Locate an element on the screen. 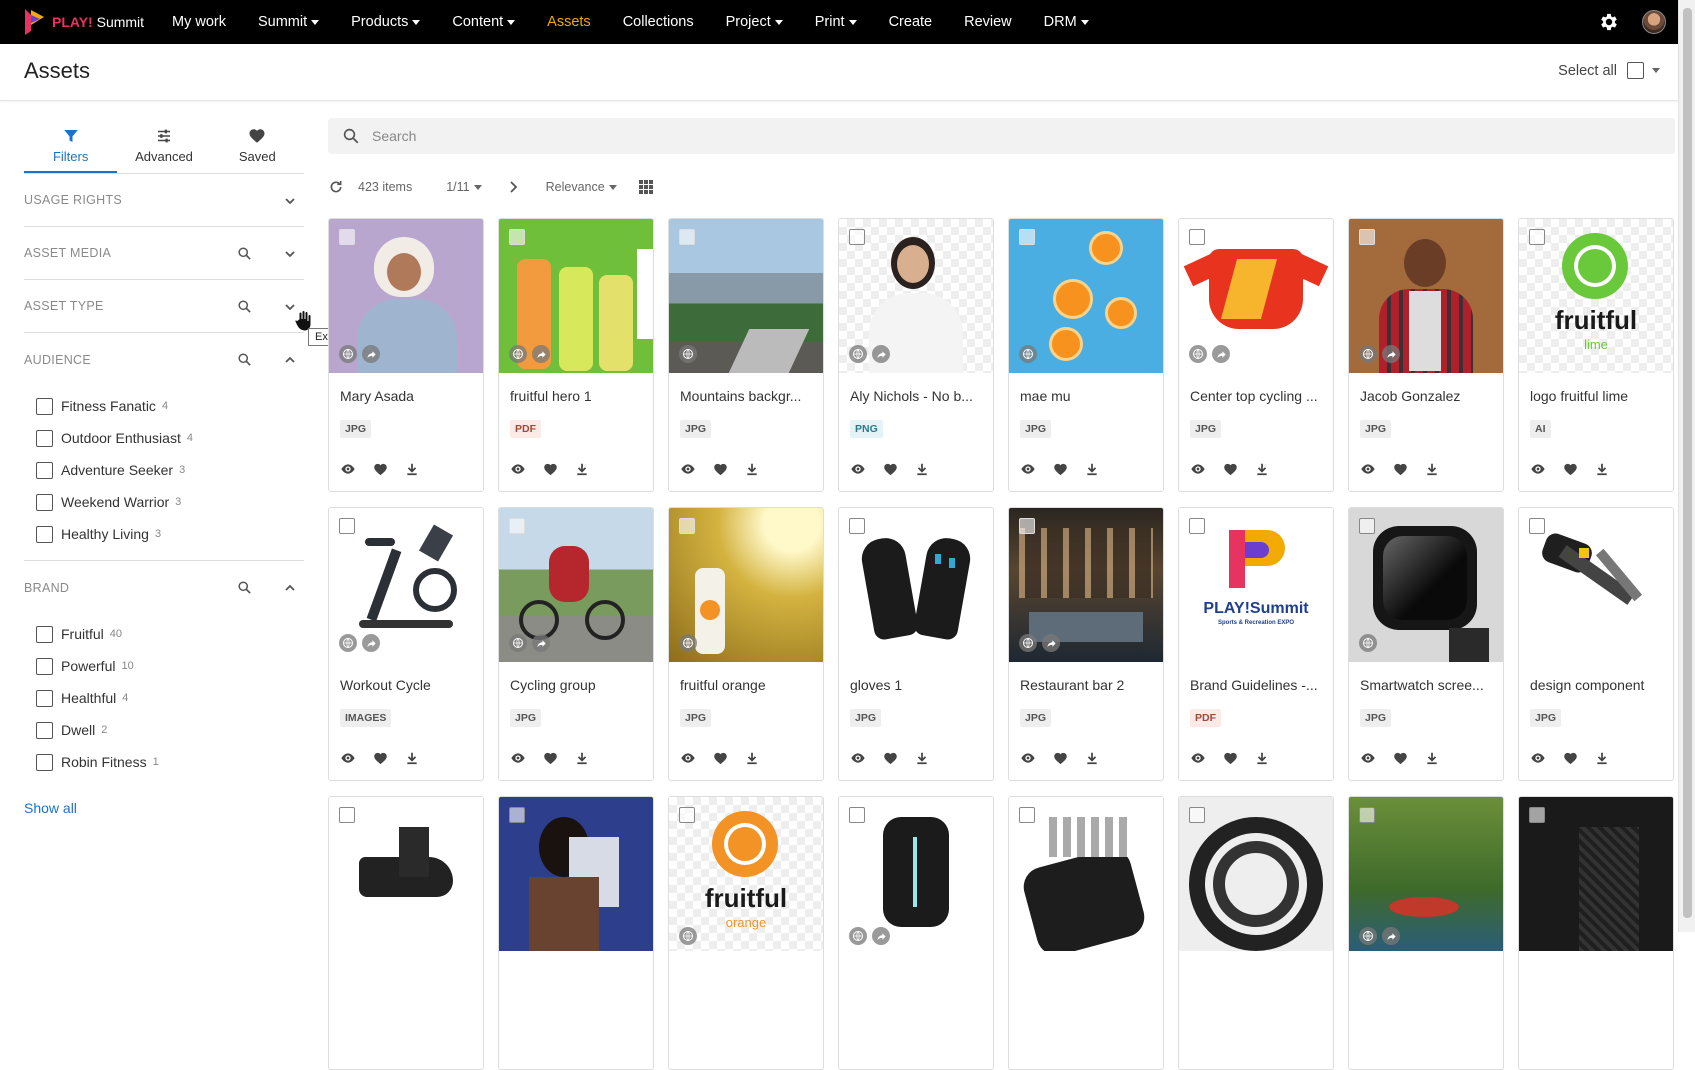 The height and width of the screenshot is (1070, 1695). asset-card: fruitful orange JPG is located at coordinates (746, 644).